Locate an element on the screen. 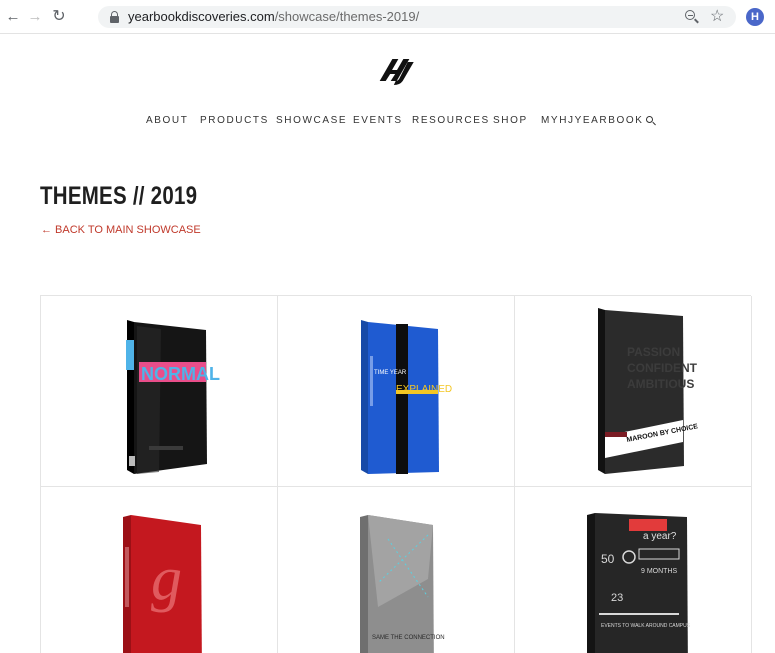 The image size is (775, 653). search-icon is located at coordinates (651, 121).